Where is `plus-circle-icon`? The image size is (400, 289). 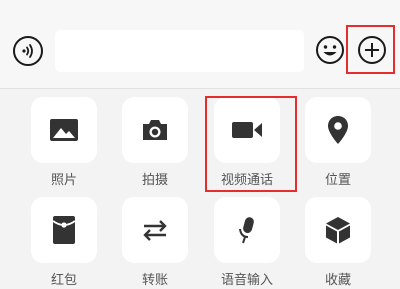
plus-circle-icon is located at coordinates (372, 50).